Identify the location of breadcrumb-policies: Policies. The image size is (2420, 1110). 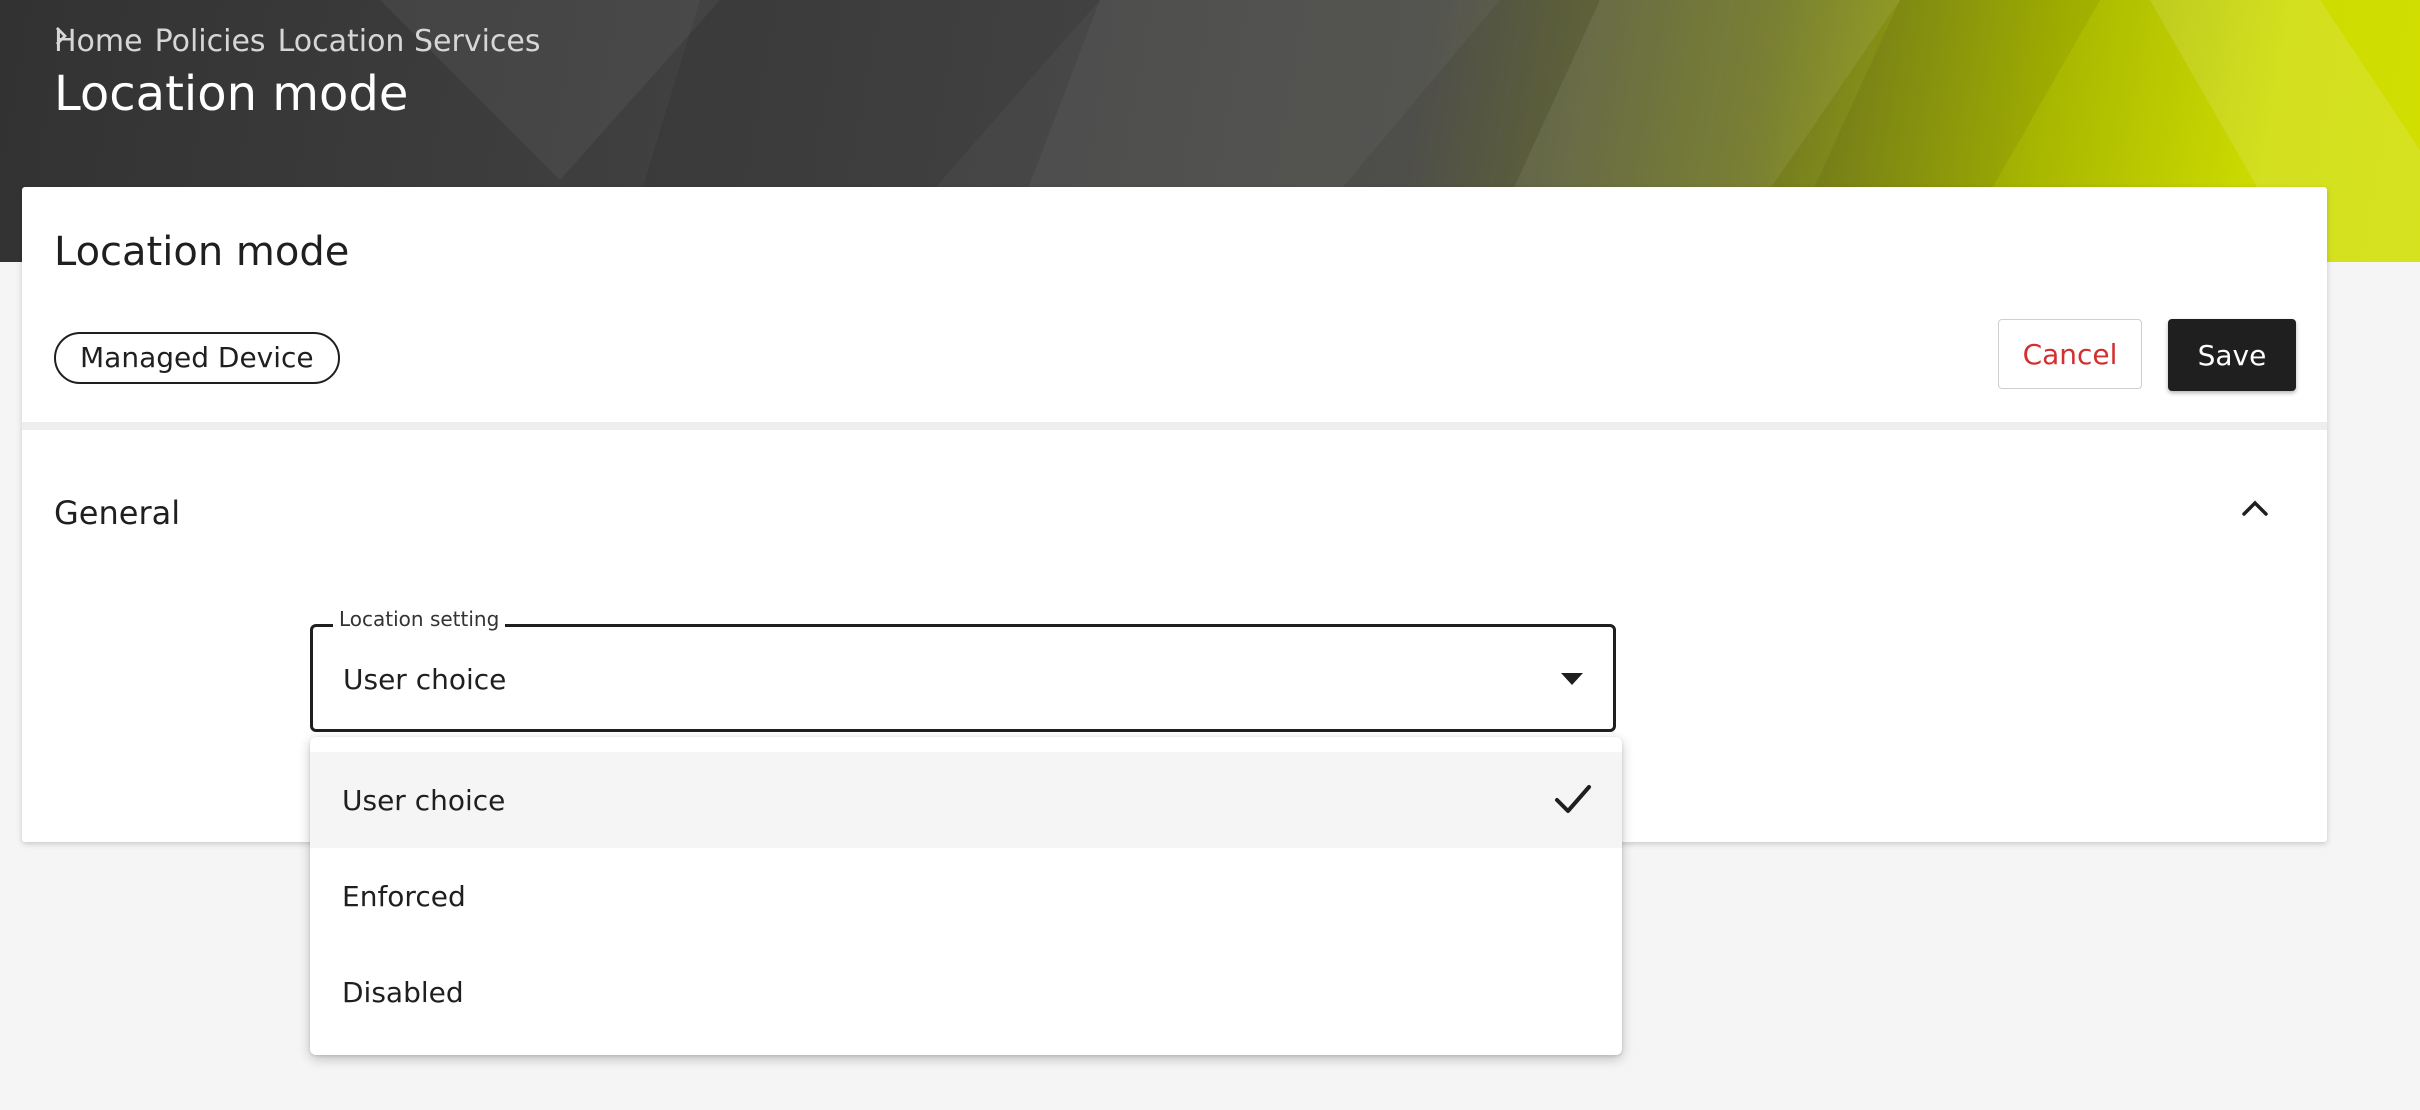
(210, 41).